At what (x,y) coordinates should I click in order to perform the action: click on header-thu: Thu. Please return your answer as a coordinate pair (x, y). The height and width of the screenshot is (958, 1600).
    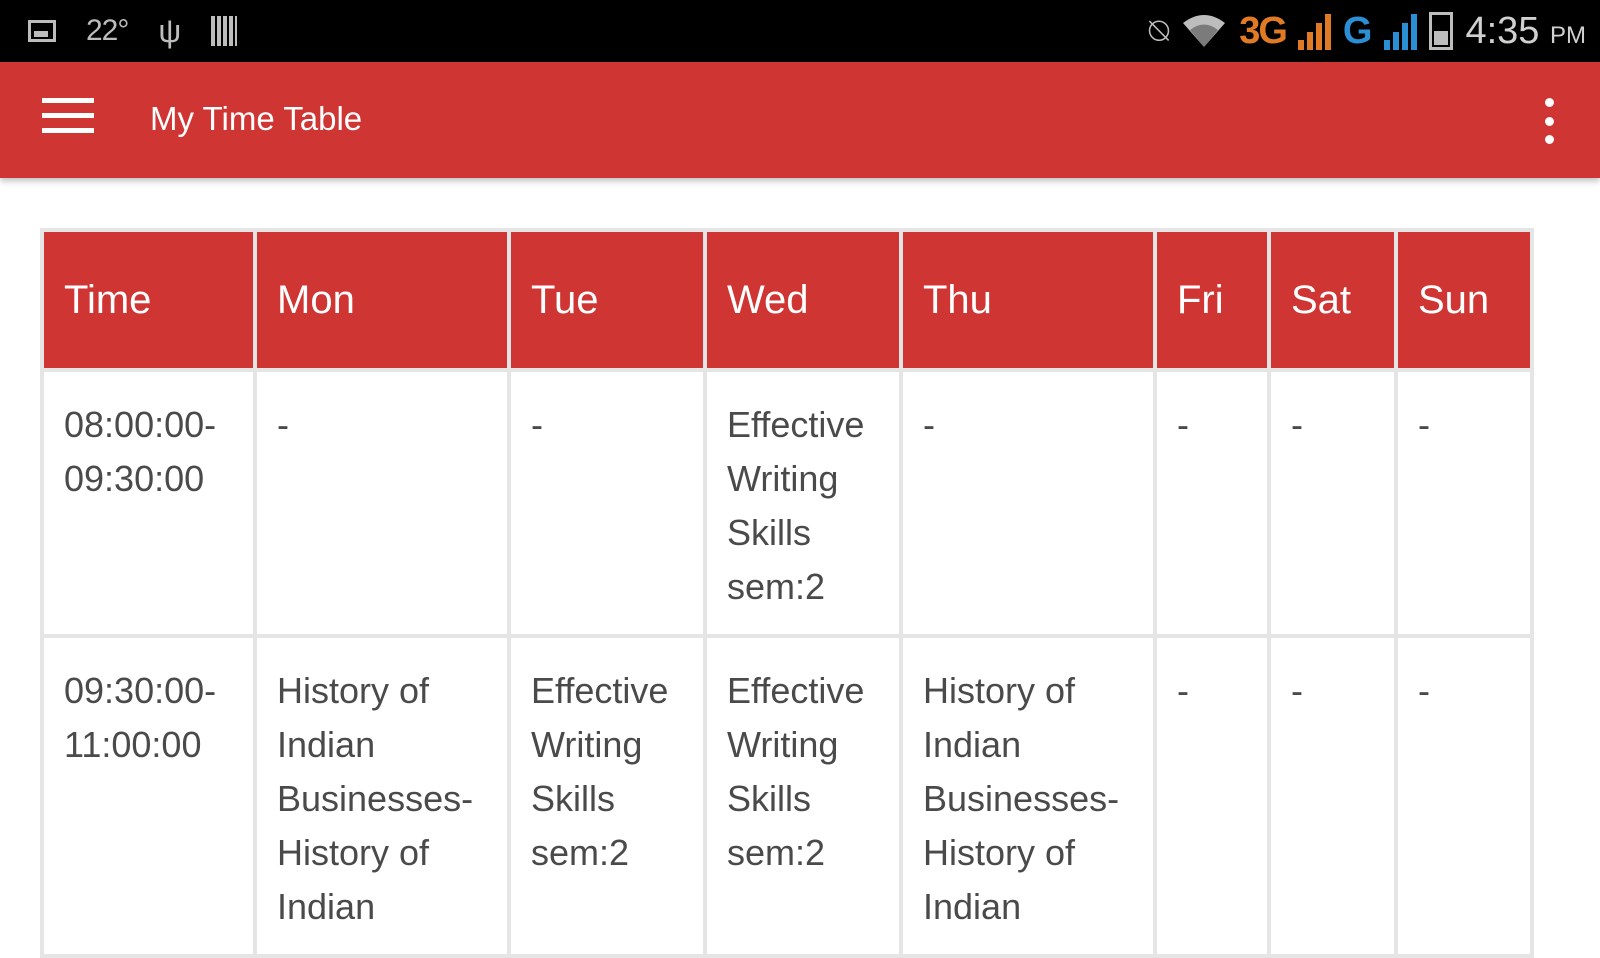
    Looking at the image, I should click on (1028, 300).